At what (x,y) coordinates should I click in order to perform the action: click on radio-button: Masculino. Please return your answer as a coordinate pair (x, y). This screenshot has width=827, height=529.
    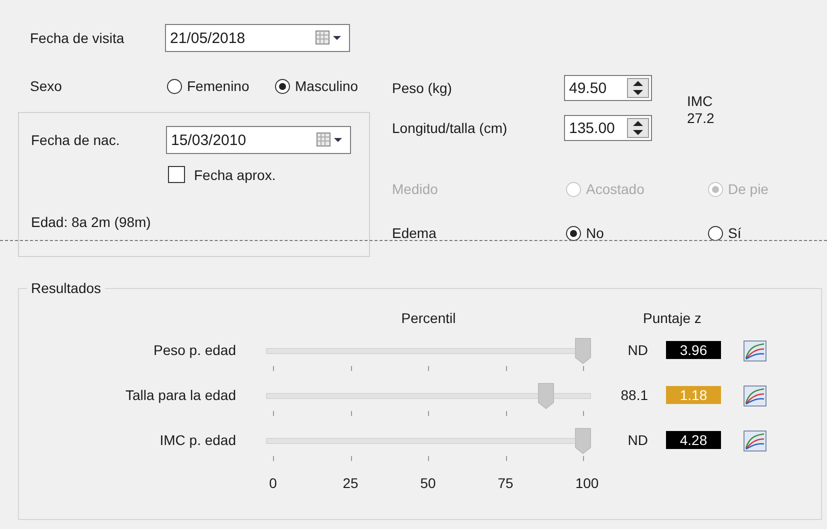
    Looking at the image, I should click on (330, 86).